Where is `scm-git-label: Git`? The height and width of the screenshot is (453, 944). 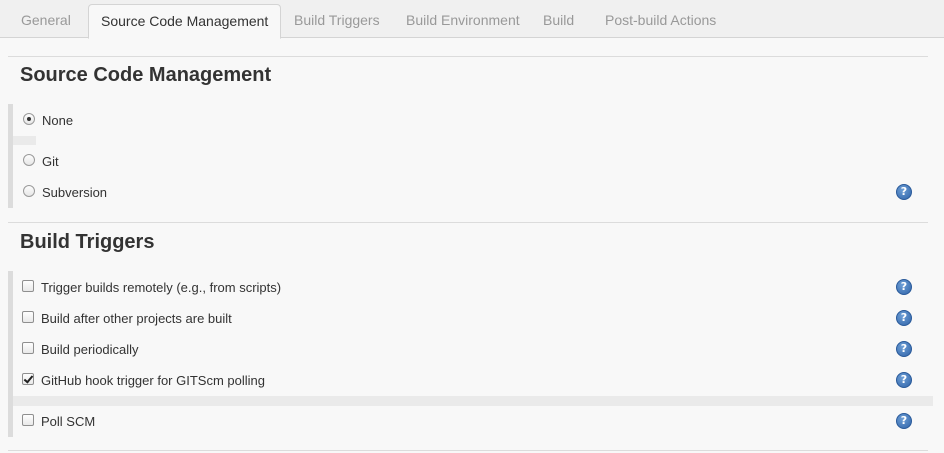 scm-git-label: Git is located at coordinates (50, 161).